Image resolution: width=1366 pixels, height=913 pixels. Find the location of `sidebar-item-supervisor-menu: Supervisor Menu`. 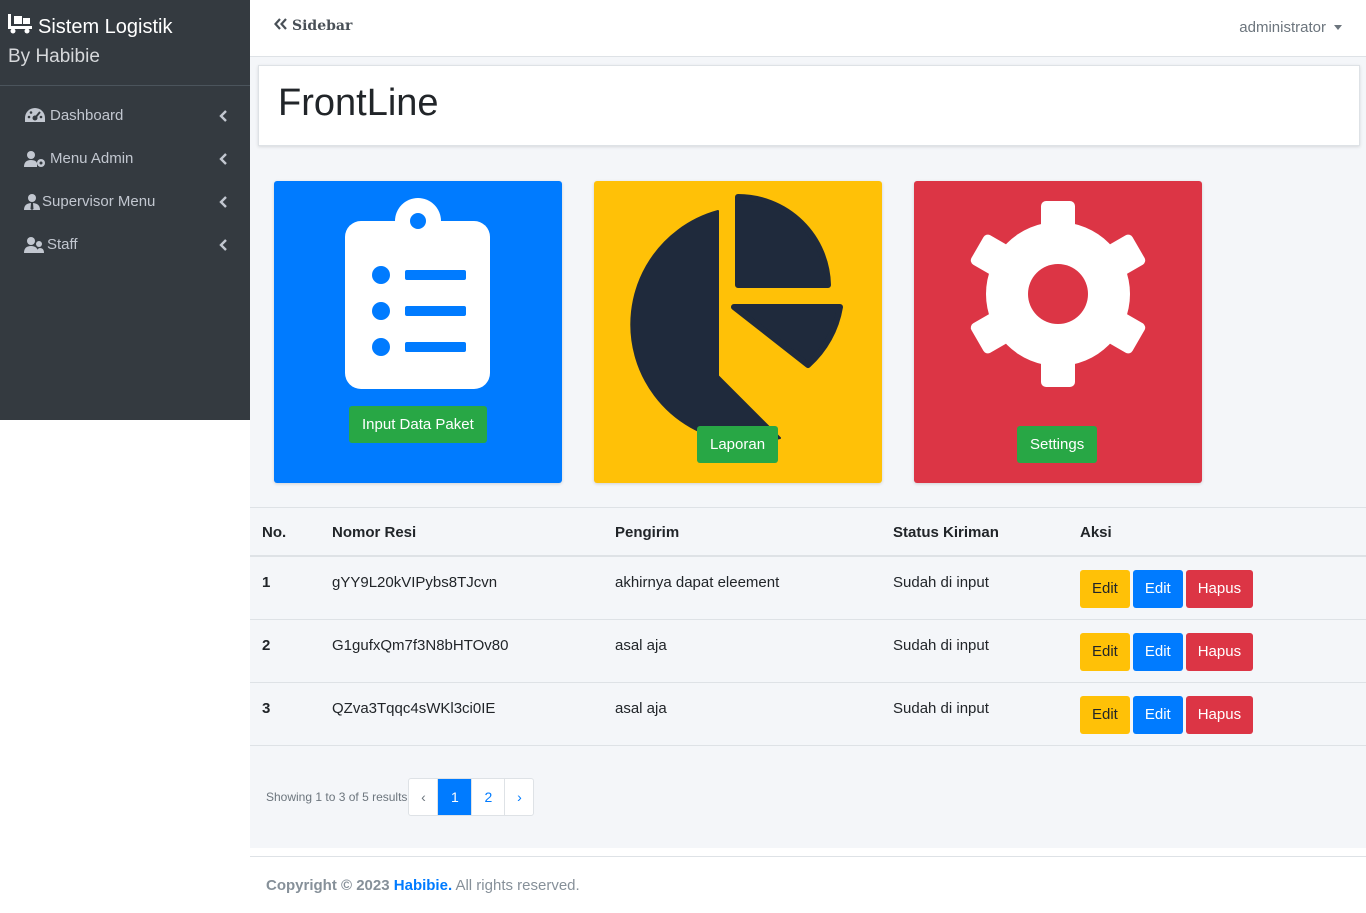

sidebar-item-supervisor-menu: Supervisor Menu is located at coordinates (125, 201).